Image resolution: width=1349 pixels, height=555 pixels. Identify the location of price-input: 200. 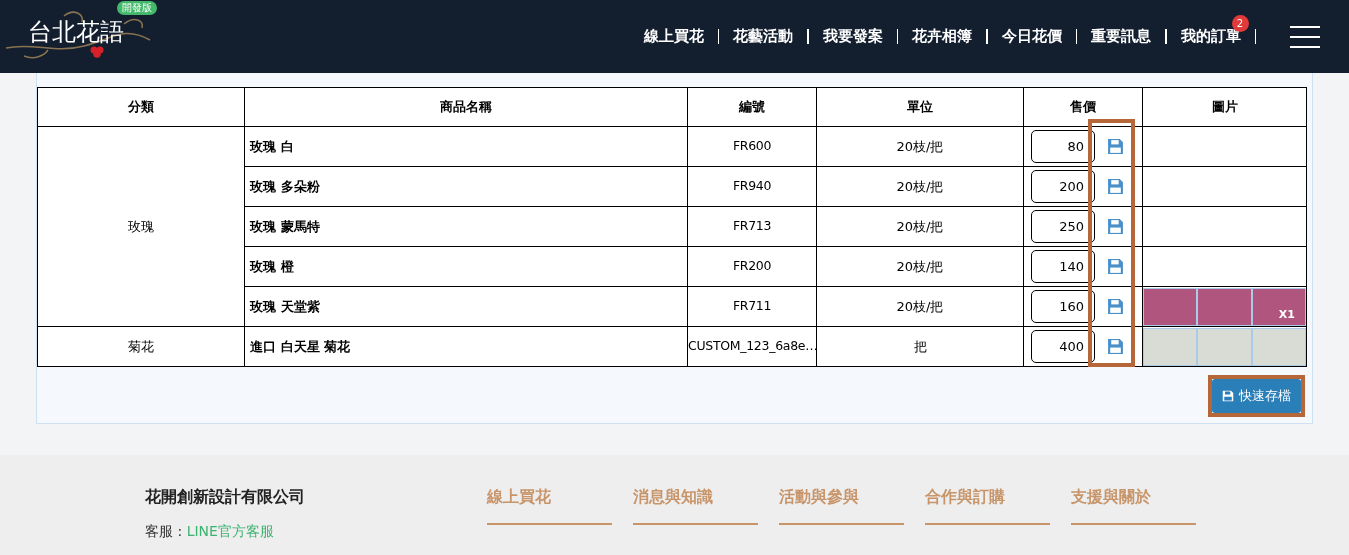
(1063, 186).